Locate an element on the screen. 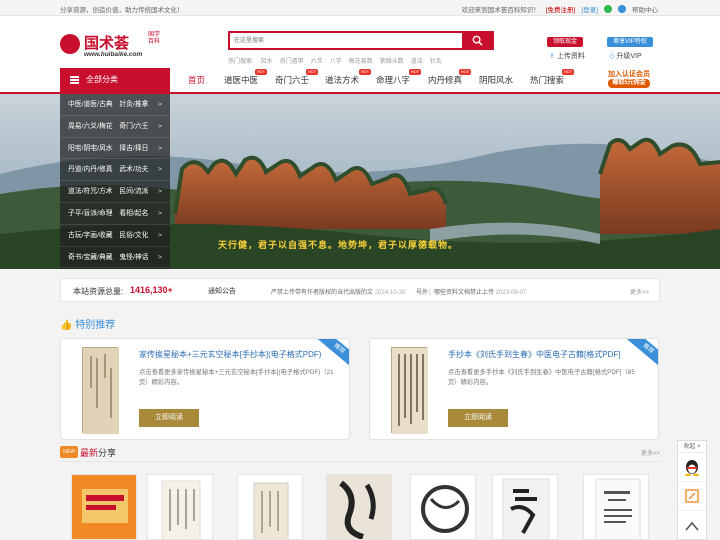  site-logo: 国术荟 国学 百科 www.huibaike.com is located at coordinates (115, 45).